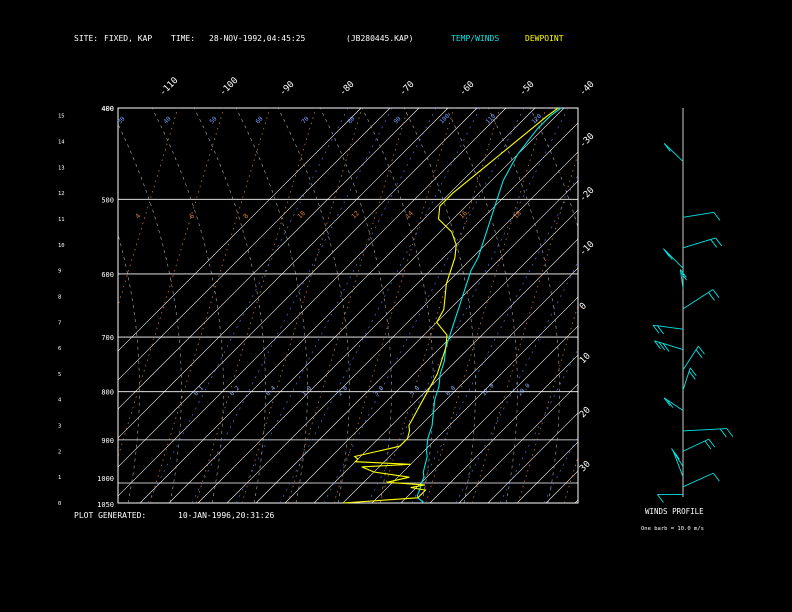 The width and height of the screenshot is (792, 612). I want to click on dewpoint-legend: DEWPOINT, so click(544, 38).